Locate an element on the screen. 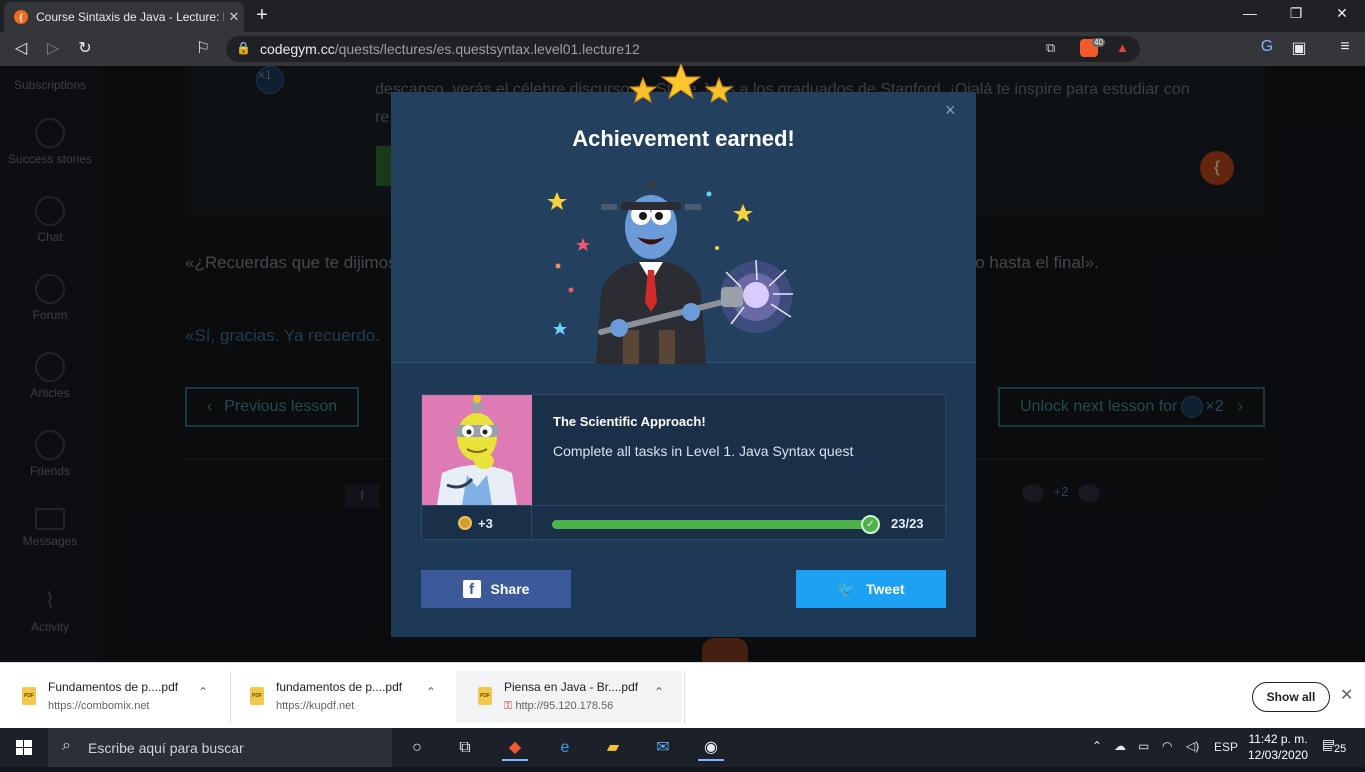  file-explorer-icon: ▰ is located at coordinates (613, 748).